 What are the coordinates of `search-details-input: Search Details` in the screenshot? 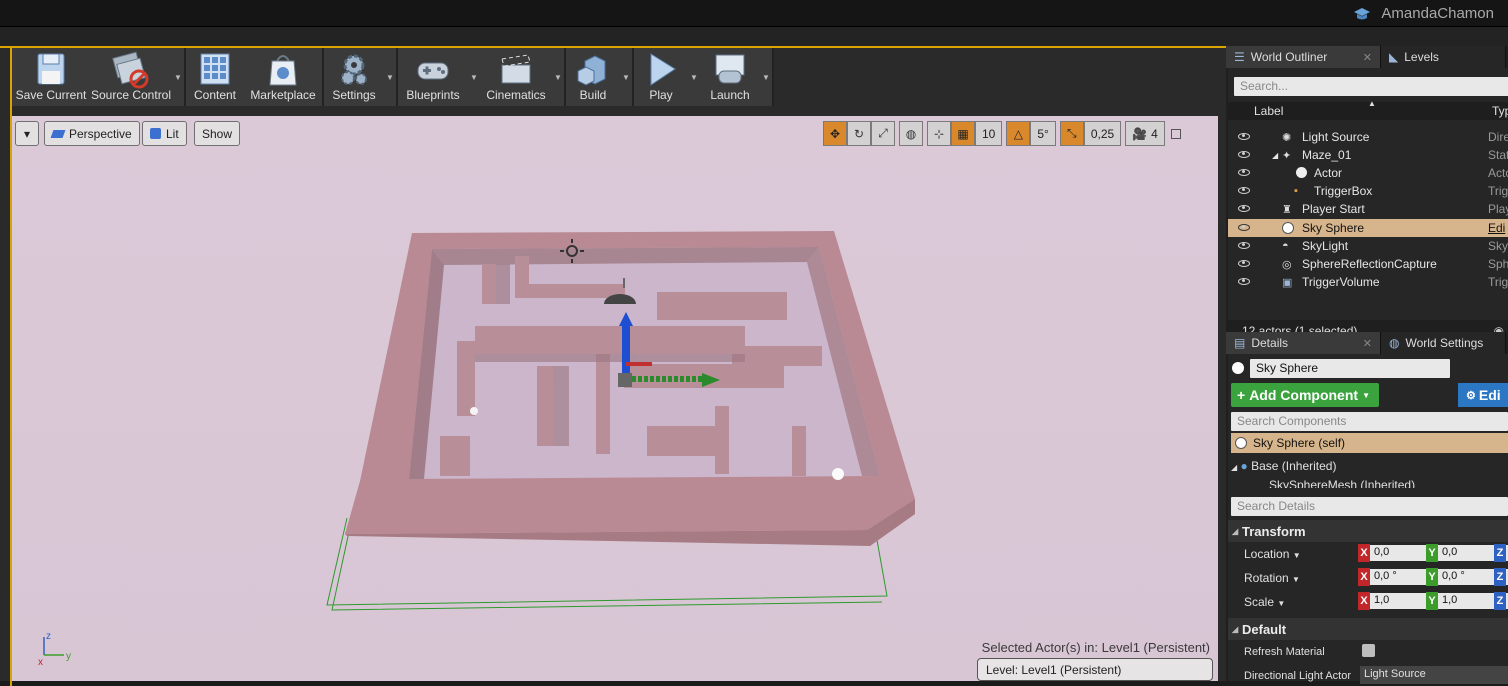 It's located at (1369, 506).